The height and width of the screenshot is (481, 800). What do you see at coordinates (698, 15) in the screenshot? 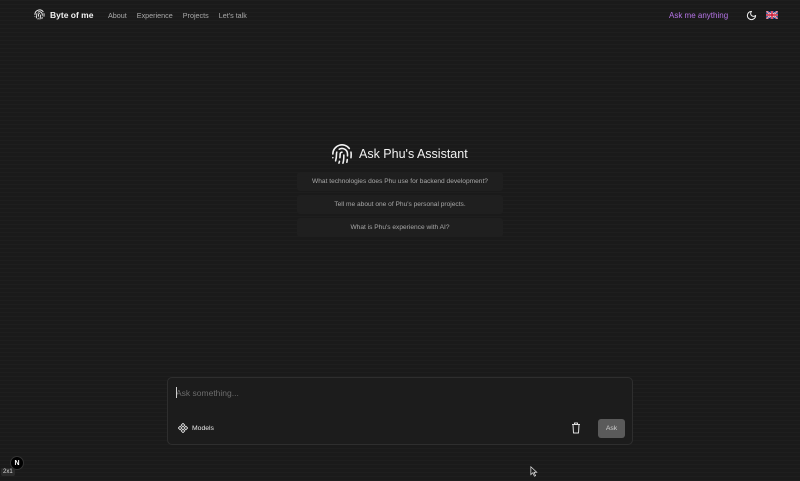
I see `ask-me-anything-link: Ask me anything` at bounding box center [698, 15].